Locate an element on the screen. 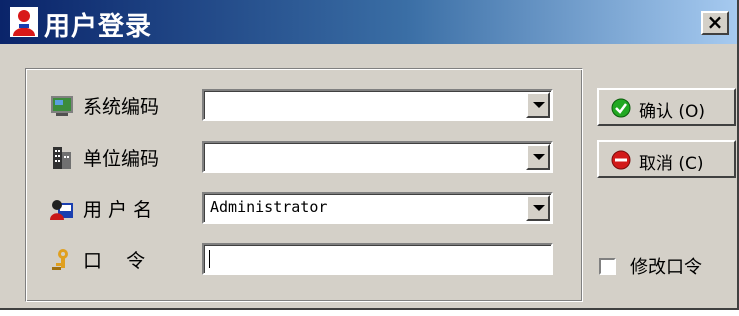 The image size is (739, 316). close-button: × is located at coordinates (715, 23).